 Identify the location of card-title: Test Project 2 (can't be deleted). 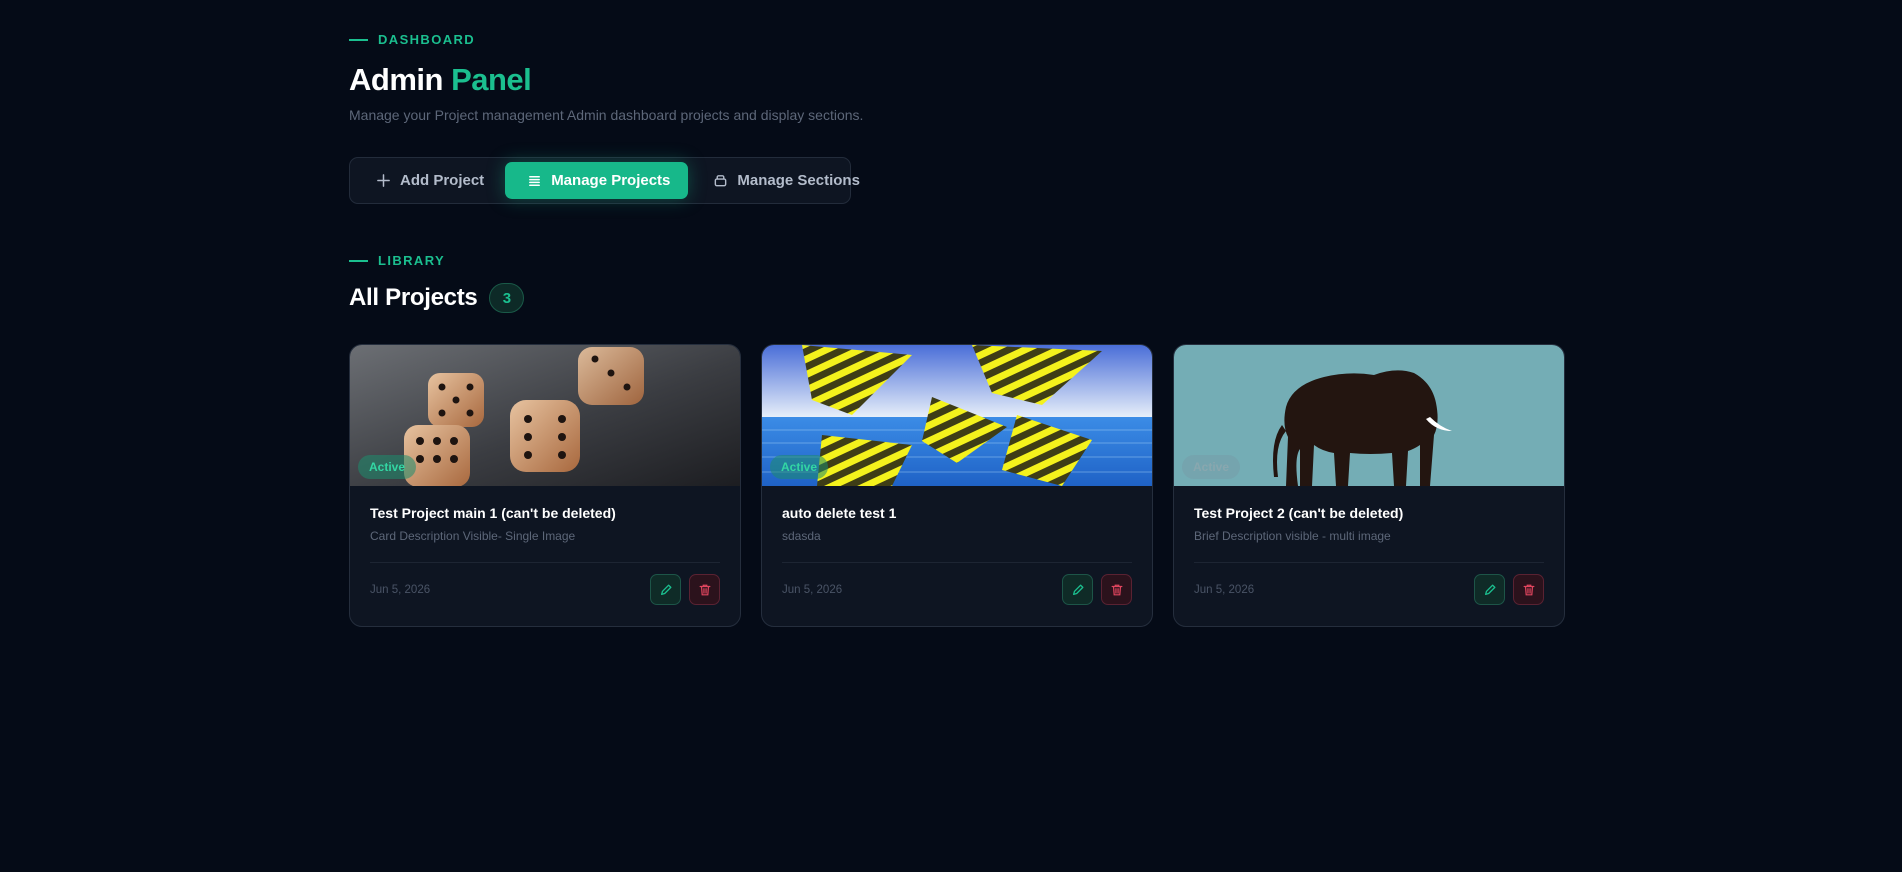
(1299, 513).